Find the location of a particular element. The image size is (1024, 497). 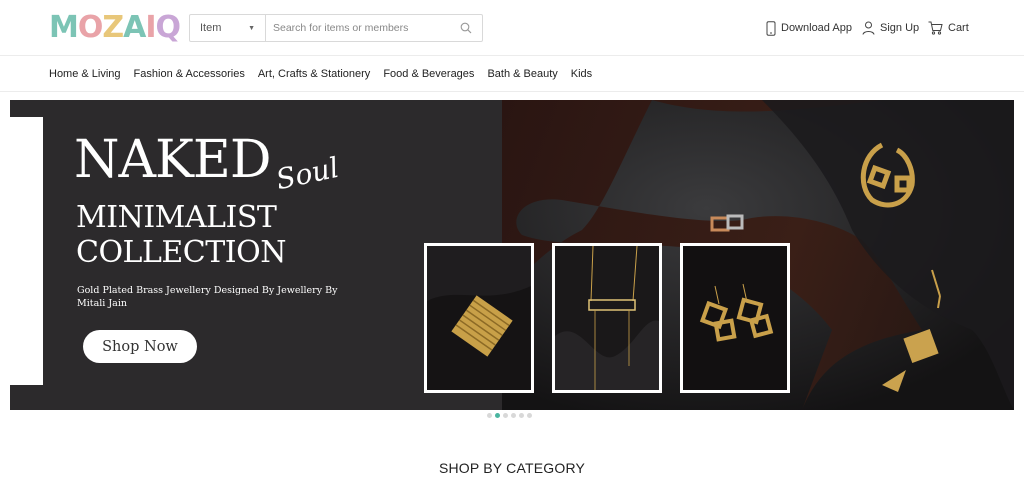

logo-letter: Z is located at coordinates (113, 27).